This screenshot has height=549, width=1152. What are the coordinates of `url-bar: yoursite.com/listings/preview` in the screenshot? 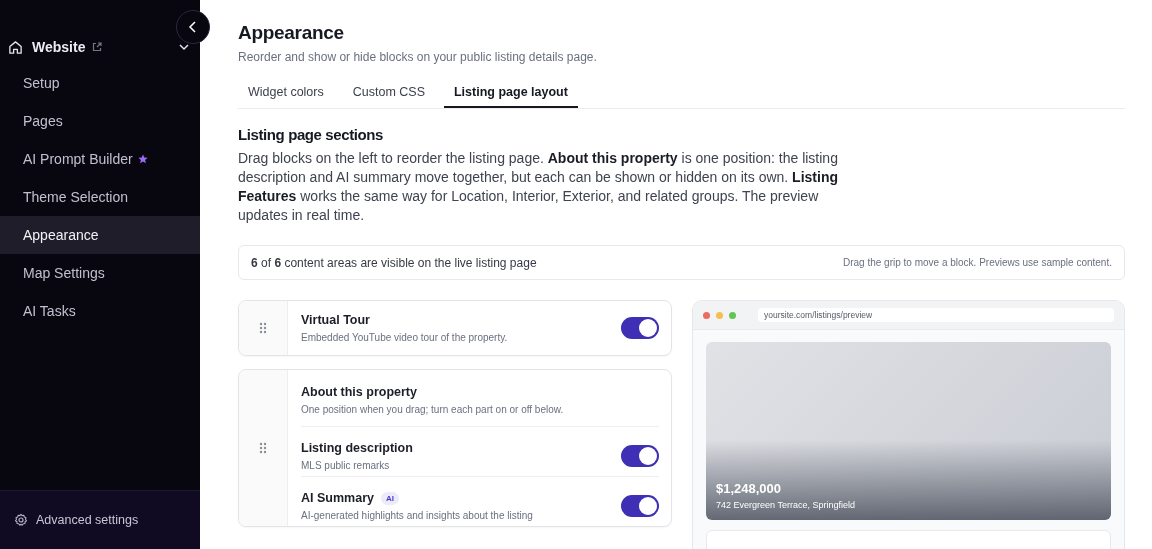 It's located at (936, 315).